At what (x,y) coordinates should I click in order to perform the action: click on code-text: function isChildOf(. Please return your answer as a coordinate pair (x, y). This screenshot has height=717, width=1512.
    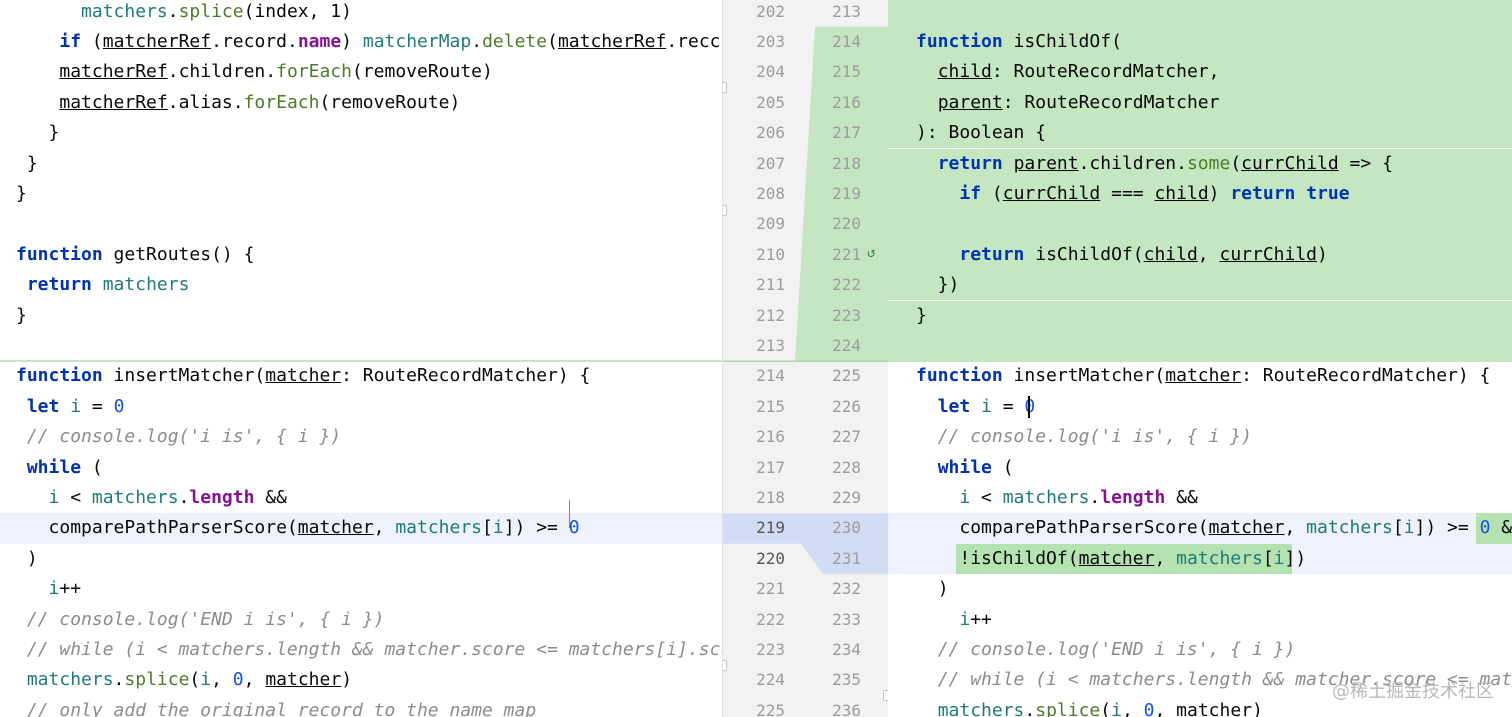
    Looking at the image, I should click on (1019, 42).